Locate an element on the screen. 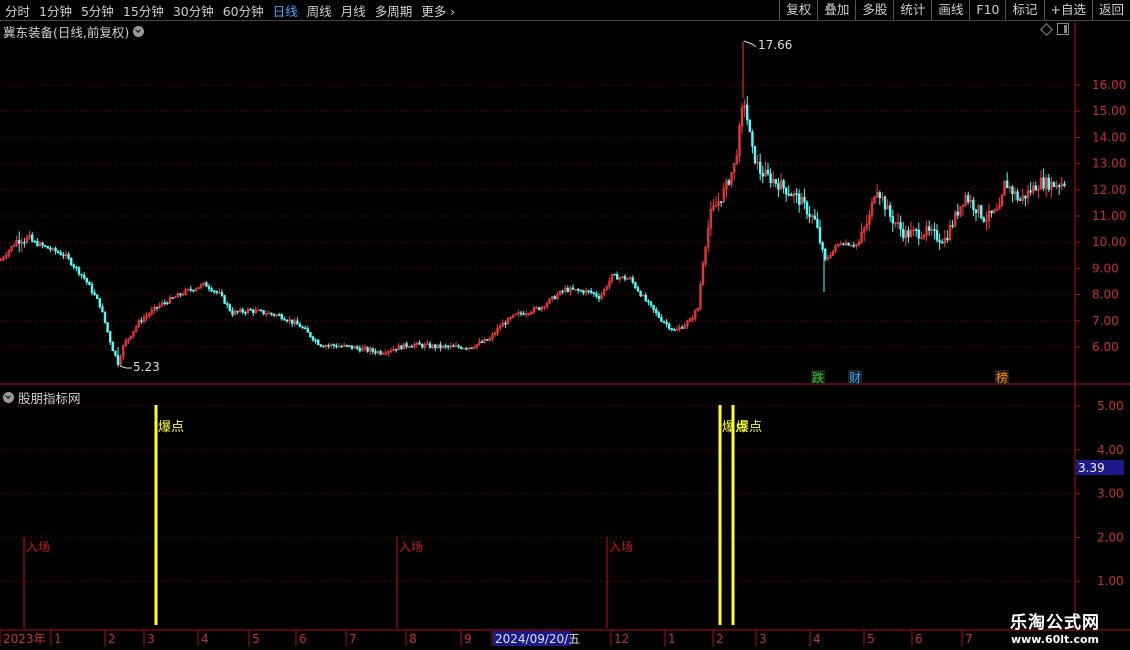  x-tick-label: 9 is located at coordinates (468, 639).